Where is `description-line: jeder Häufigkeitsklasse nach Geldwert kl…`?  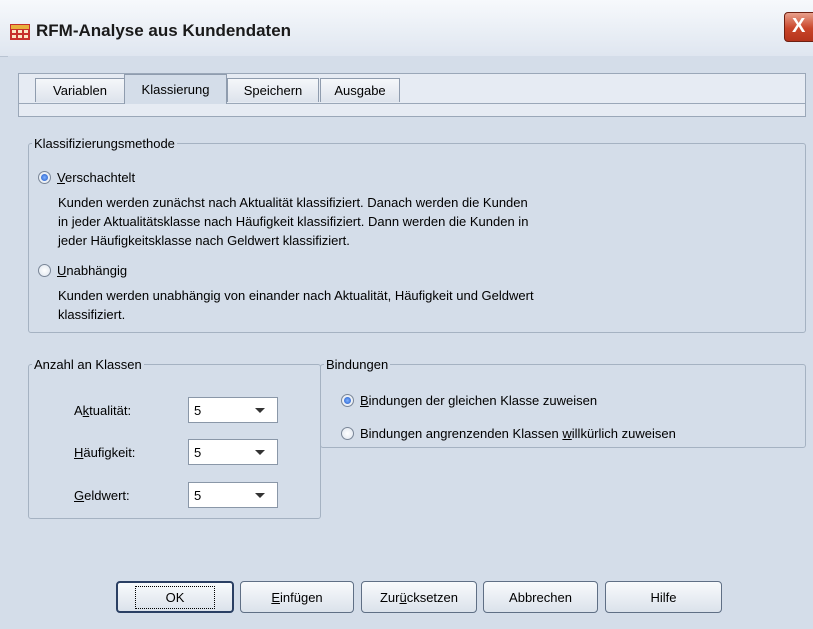
description-line: jeder Häufigkeitsklasse nach Geldwert kl… is located at coordinates (204, 240).